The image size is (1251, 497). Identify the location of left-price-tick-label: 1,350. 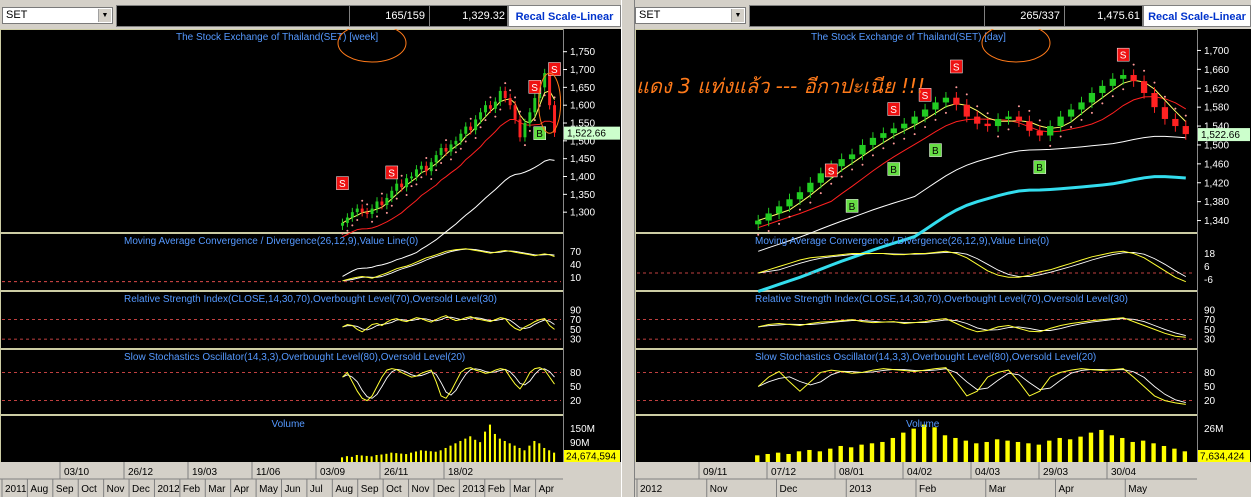
(582, 195).